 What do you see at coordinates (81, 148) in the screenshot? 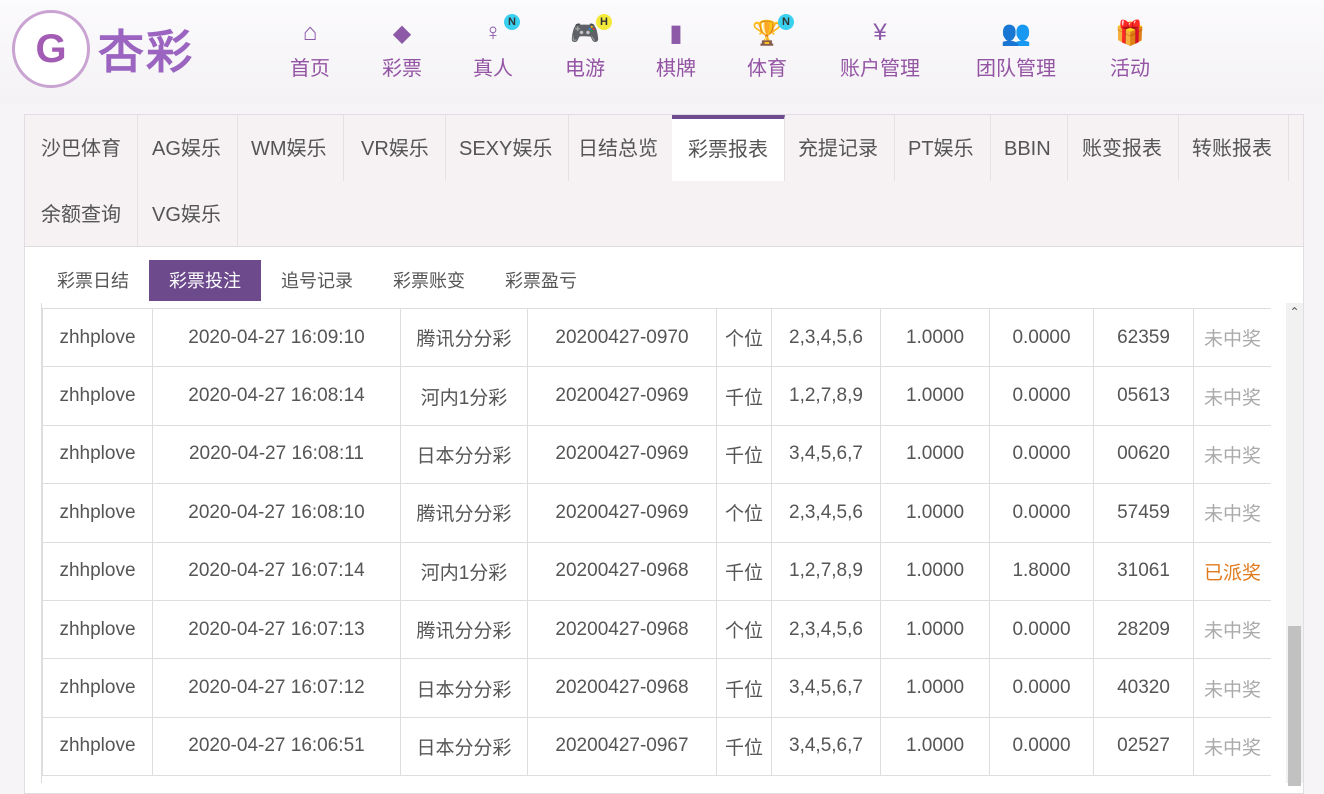
I see `tab-0: 沙巴体育` at bounding box center [81, 148].